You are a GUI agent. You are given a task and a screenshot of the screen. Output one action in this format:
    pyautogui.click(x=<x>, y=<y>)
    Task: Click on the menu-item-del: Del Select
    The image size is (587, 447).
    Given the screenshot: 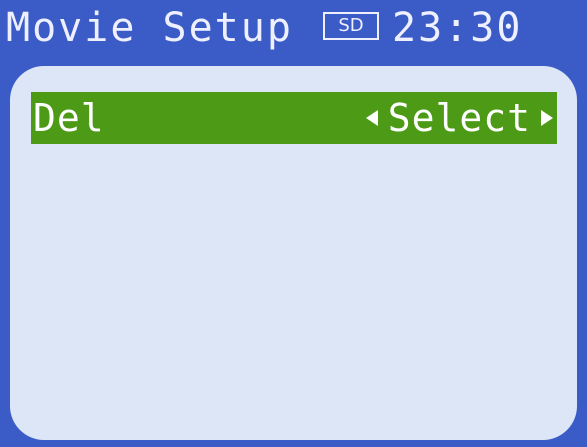 What is the action you would take?
    pyautogui.click(x=294, y=118)
    